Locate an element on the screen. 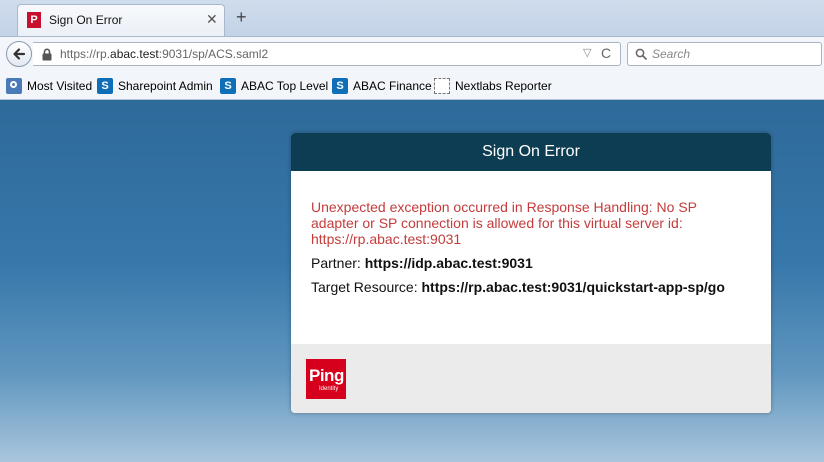 Image resolution: width=824 pixels, height=462 pixels. tab-sign-on-error: P Sign On Error ✕ is located at coordinates (121, 20).